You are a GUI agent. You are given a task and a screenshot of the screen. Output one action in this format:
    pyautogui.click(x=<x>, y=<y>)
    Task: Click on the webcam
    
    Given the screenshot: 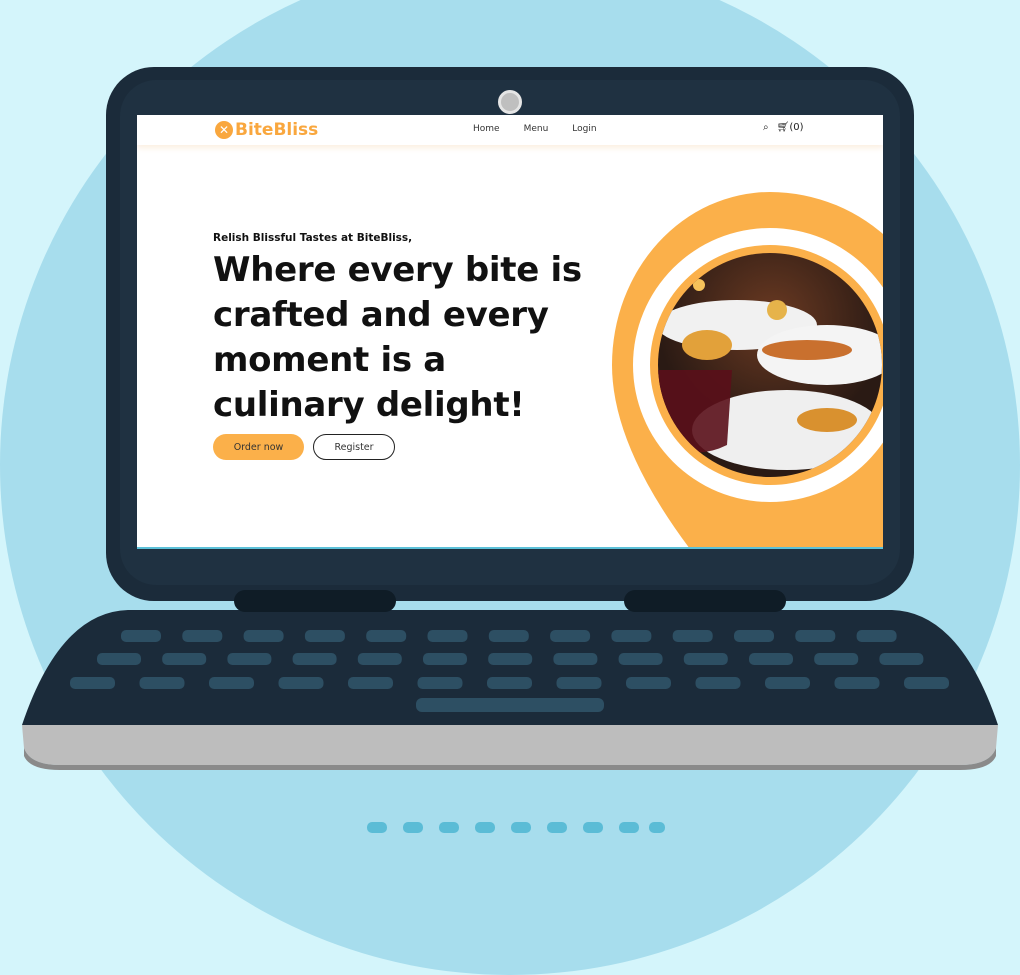 What is the action you would take?
    pyautogui.click(x=510, y=102)
    